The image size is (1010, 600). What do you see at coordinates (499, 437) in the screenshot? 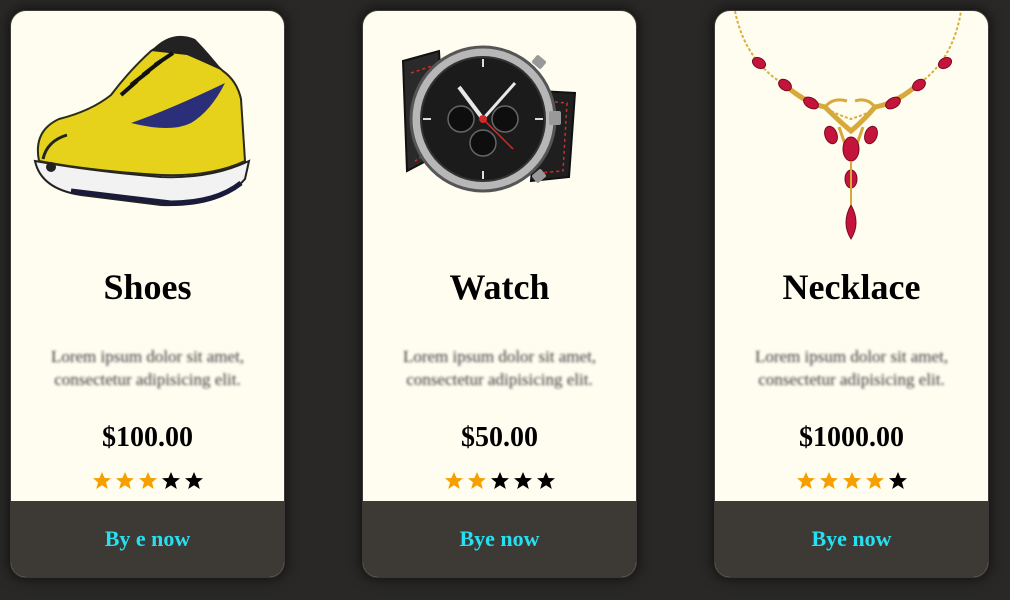
I see `product-price: $50.00` at bounding box center [499, 437].